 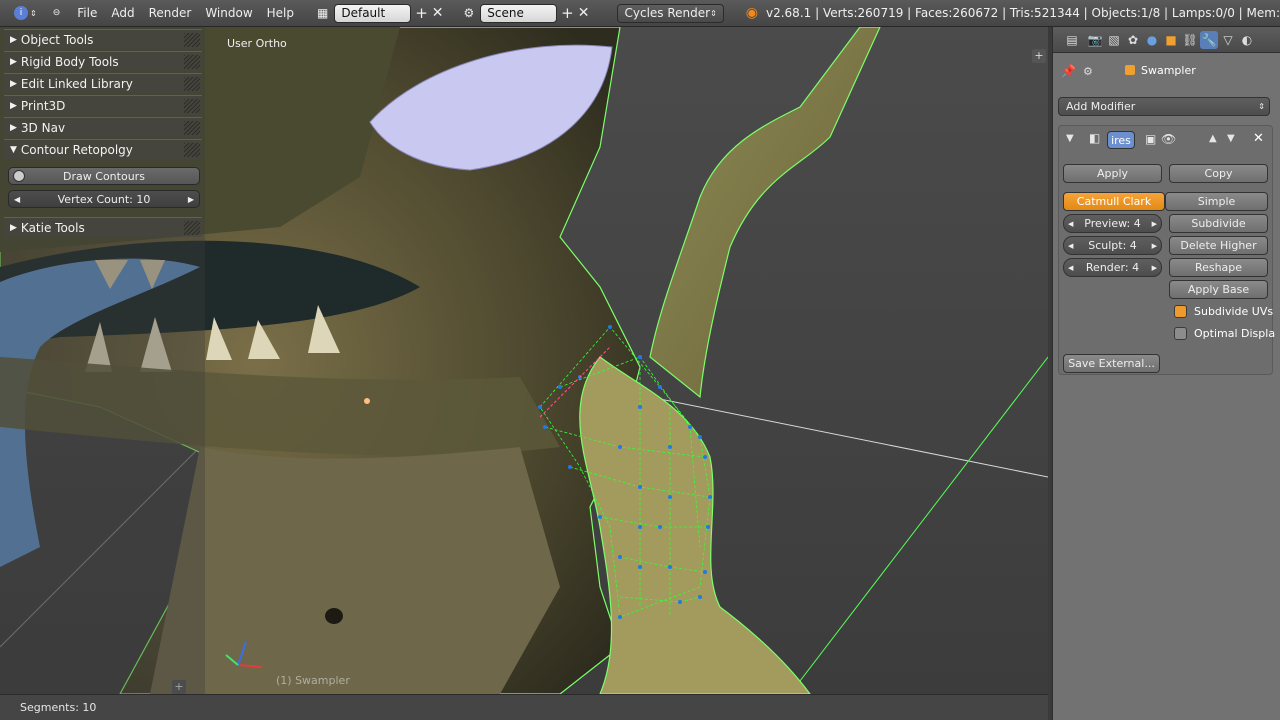 I want to click on modifiers-tab-icon: 🔧, so click(x=1209, y=39).